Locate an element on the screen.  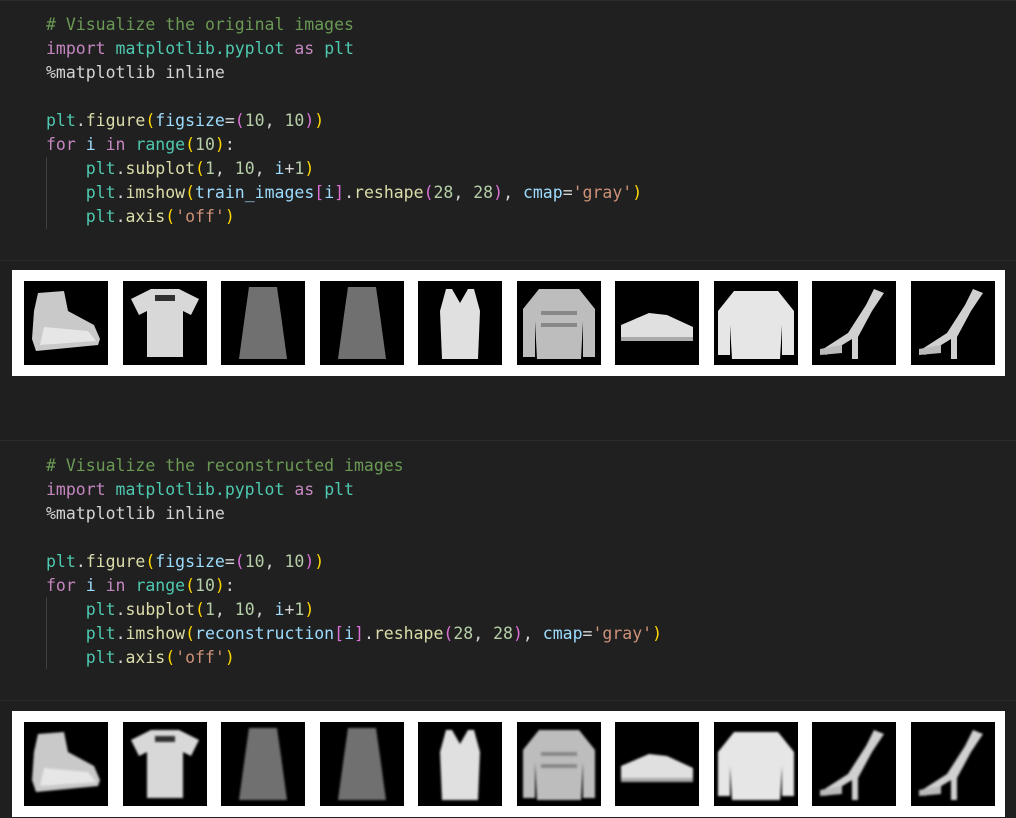
thumbnail-sneaker is located at coordinates (657, 323).